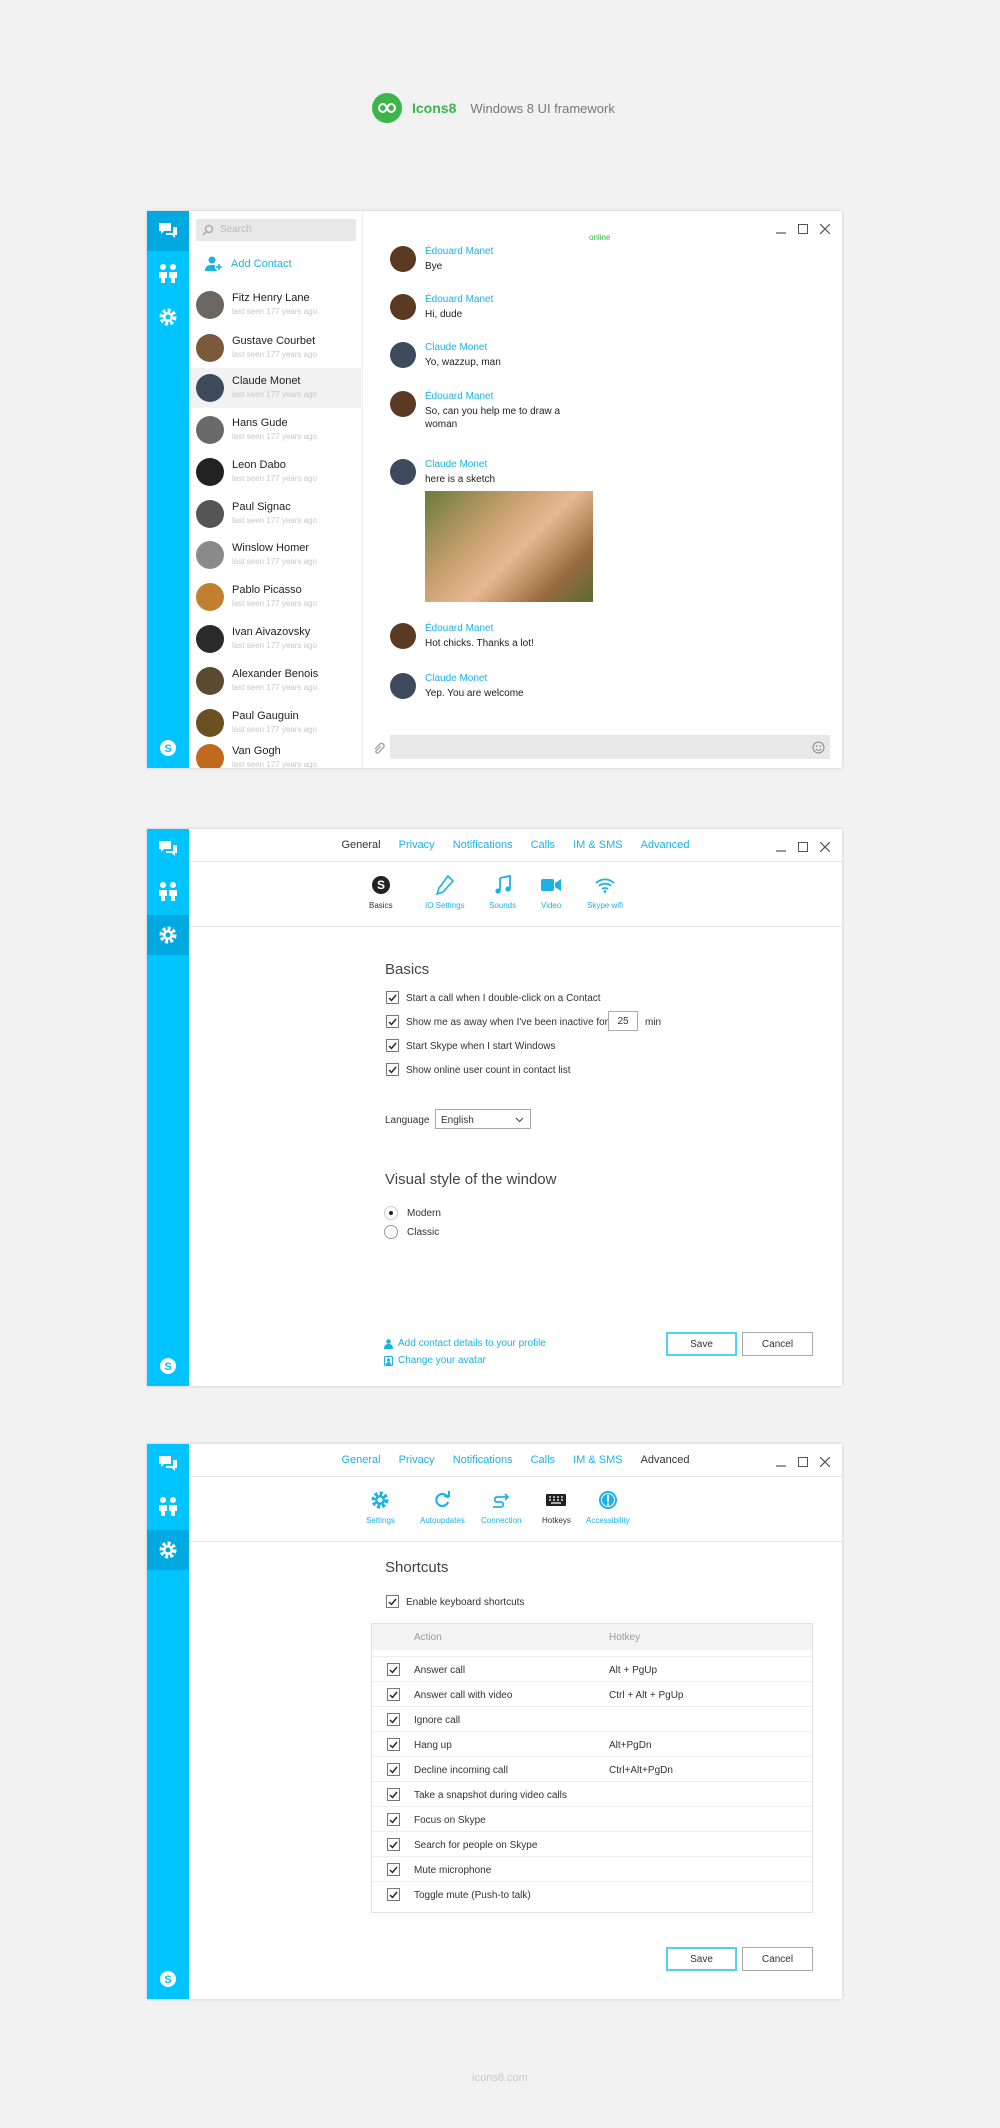 This screenshot has height=2128, width=1000. Describe the element at coordinates (248, 264) in the screenshot. I see `add-contact-button: Add Contact` at that location.